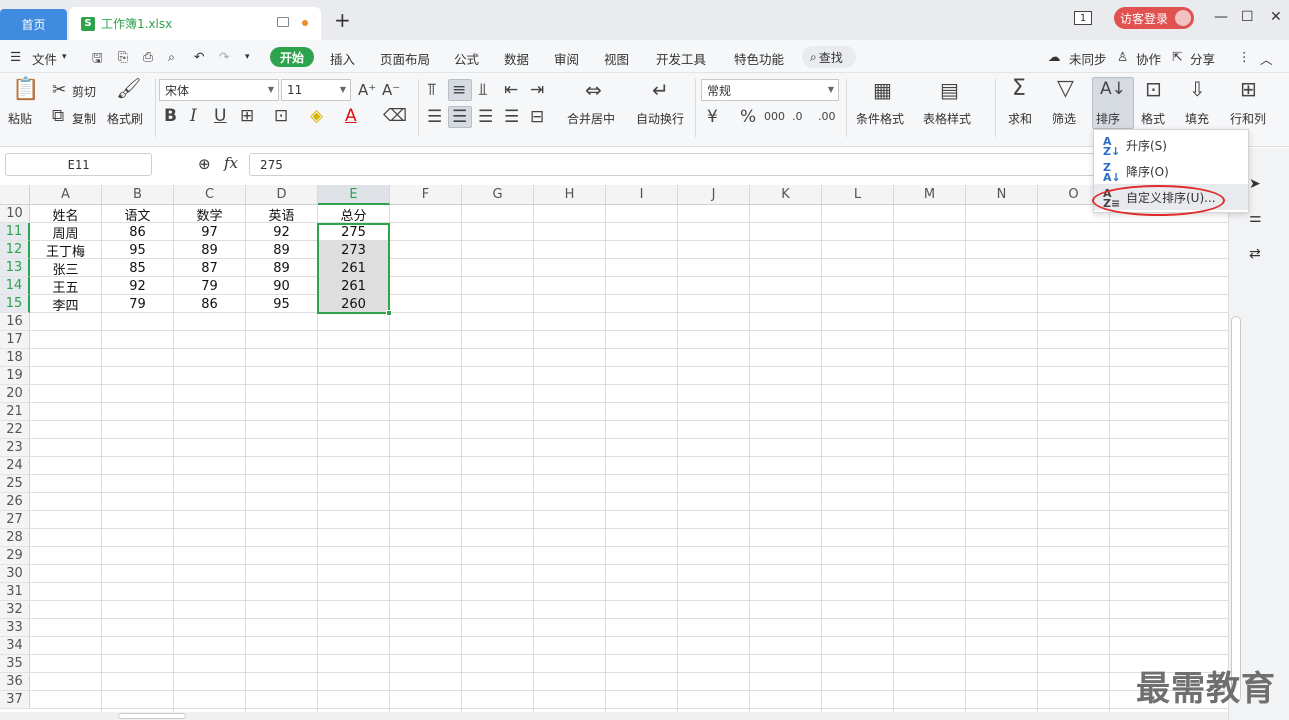  What do you see at coordinates (1108, 118) in the screenshot?
I see `sort-button: 排序` at bounding box center [1108, 118].